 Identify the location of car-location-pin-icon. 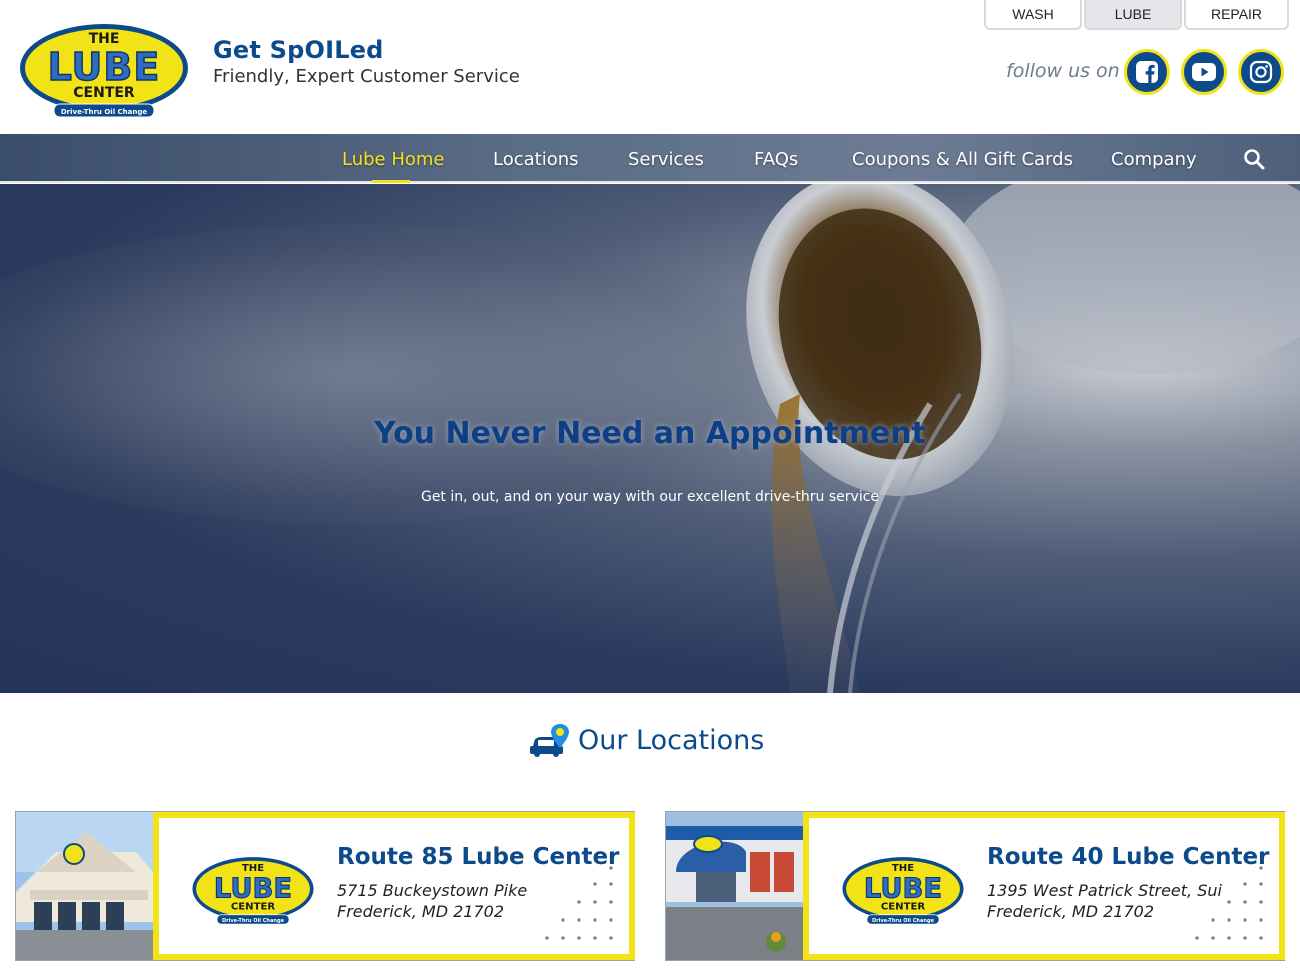
(549, 740).